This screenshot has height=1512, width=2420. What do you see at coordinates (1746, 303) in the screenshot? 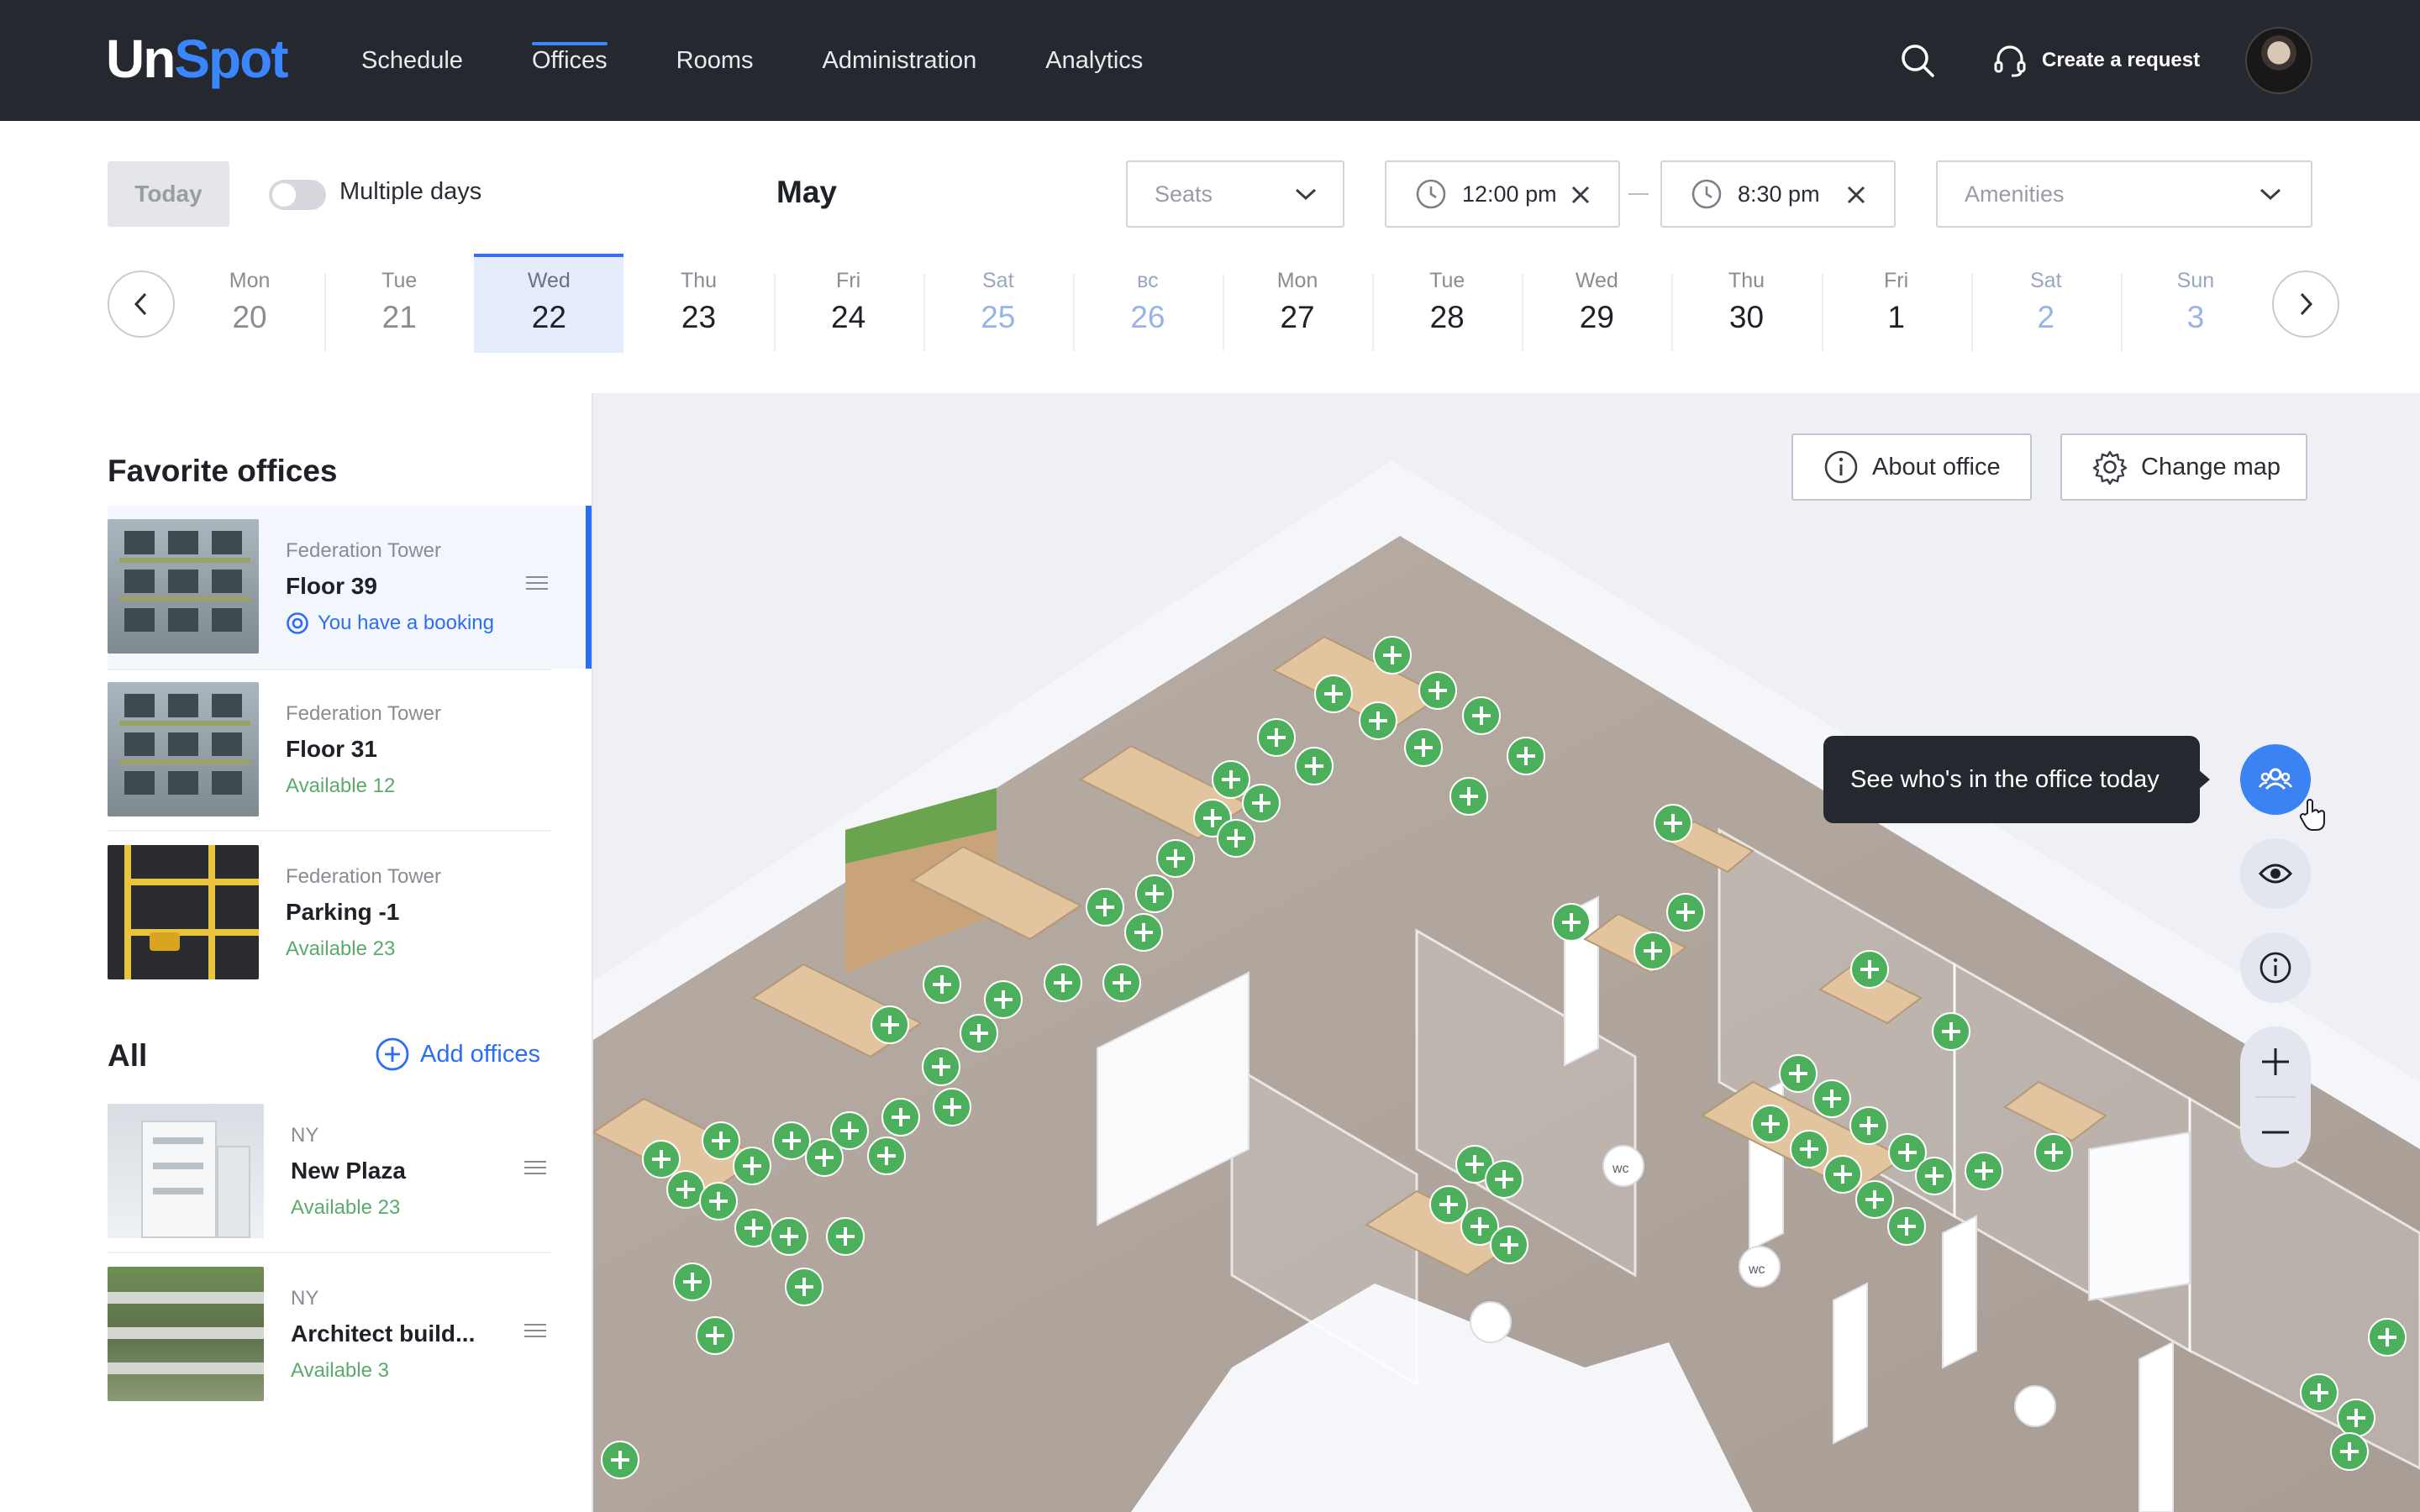
I see `day-10: Thu 30` at bounding box center [1746, 303].